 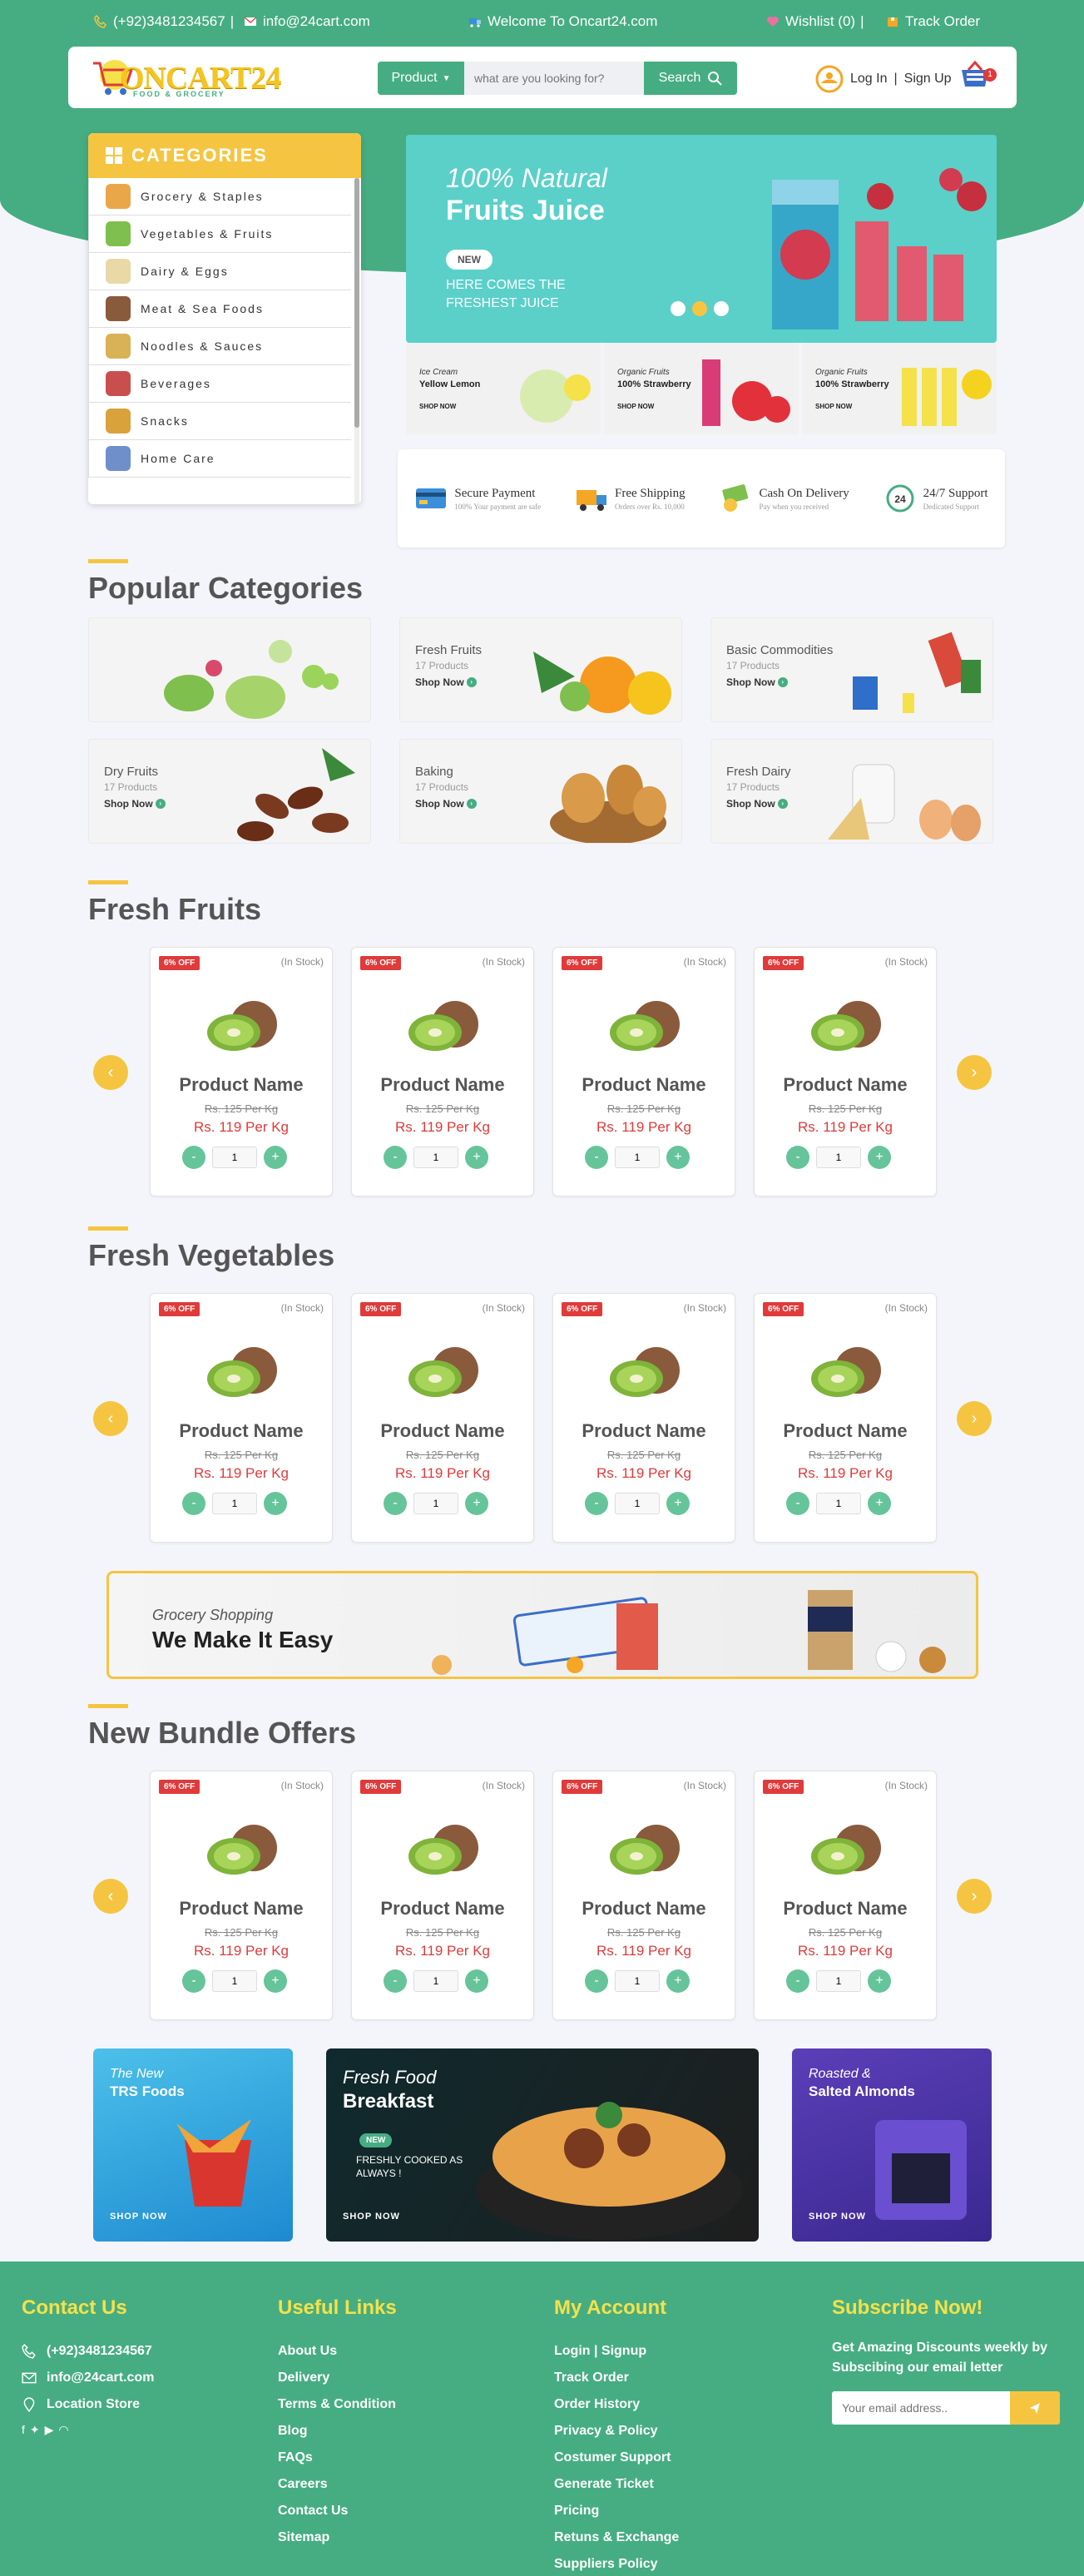 What do you see at coordinates (88, 2404) in the screenshot?
I see `footer-location: Location Store` at bounding box center [88, 2404].